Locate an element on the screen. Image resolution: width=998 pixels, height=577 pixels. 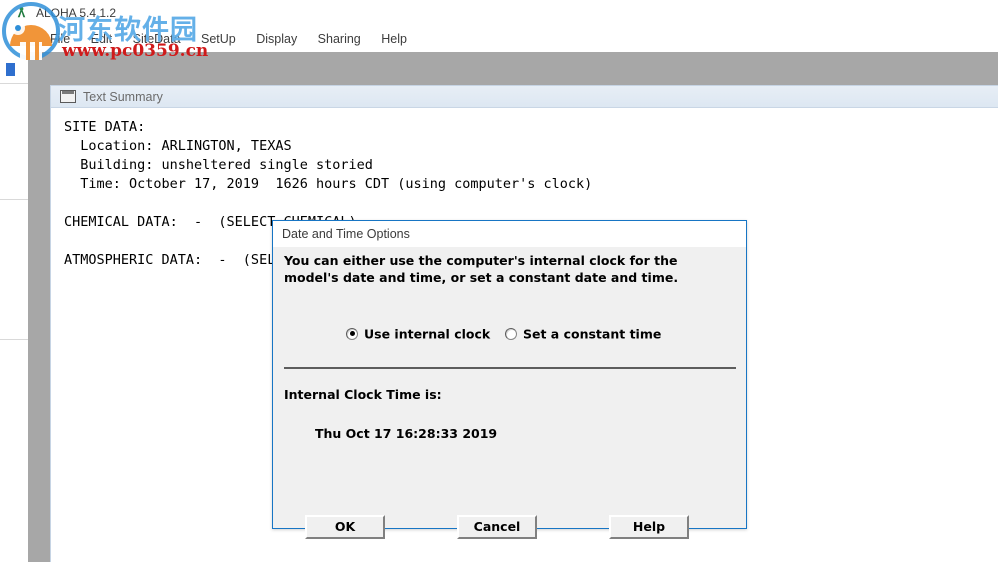
background-window-strip is located at coordinates (14, 314).